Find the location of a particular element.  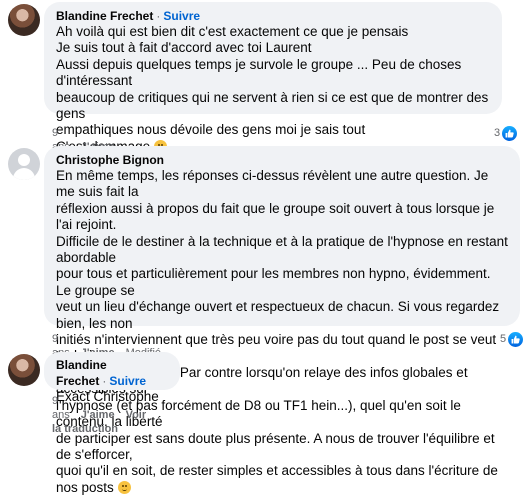

reaction-summary: 3 is located at coordinates (506, 133).